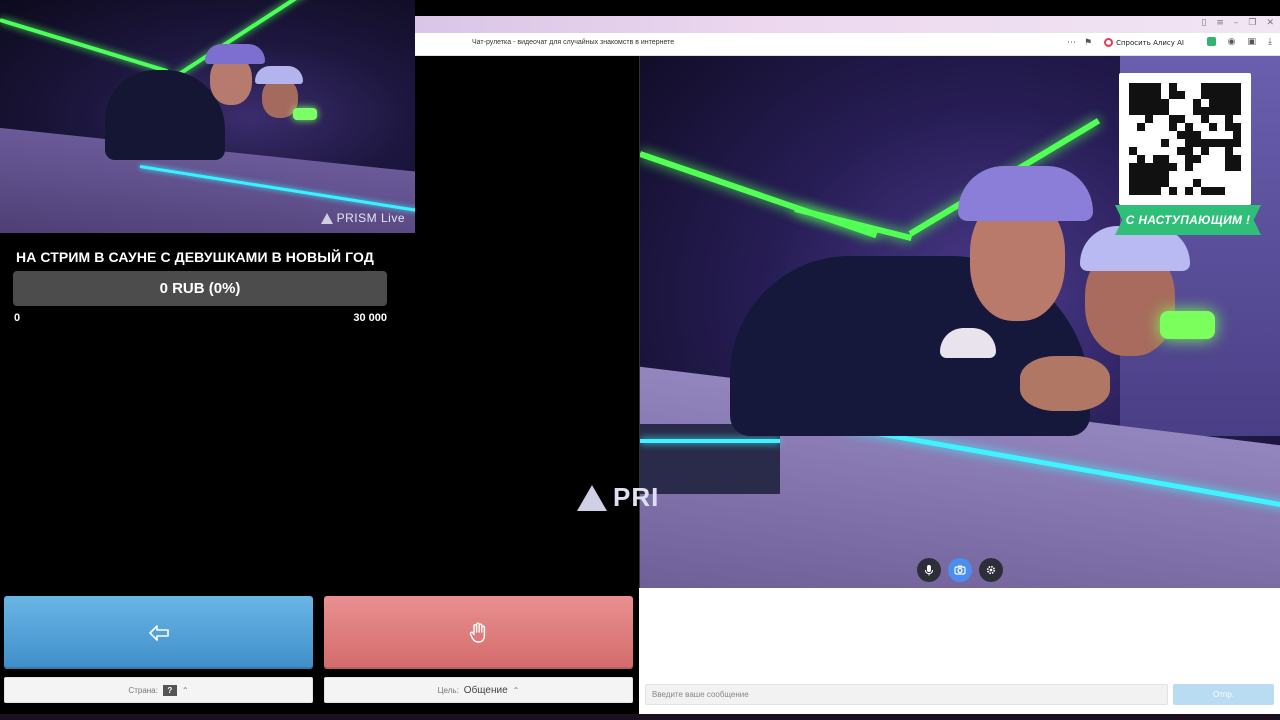  What do you see at coordinates (1232, 42) in the screenshot?
I see `media-icon: ◉` at bounding box center [1232, 42].